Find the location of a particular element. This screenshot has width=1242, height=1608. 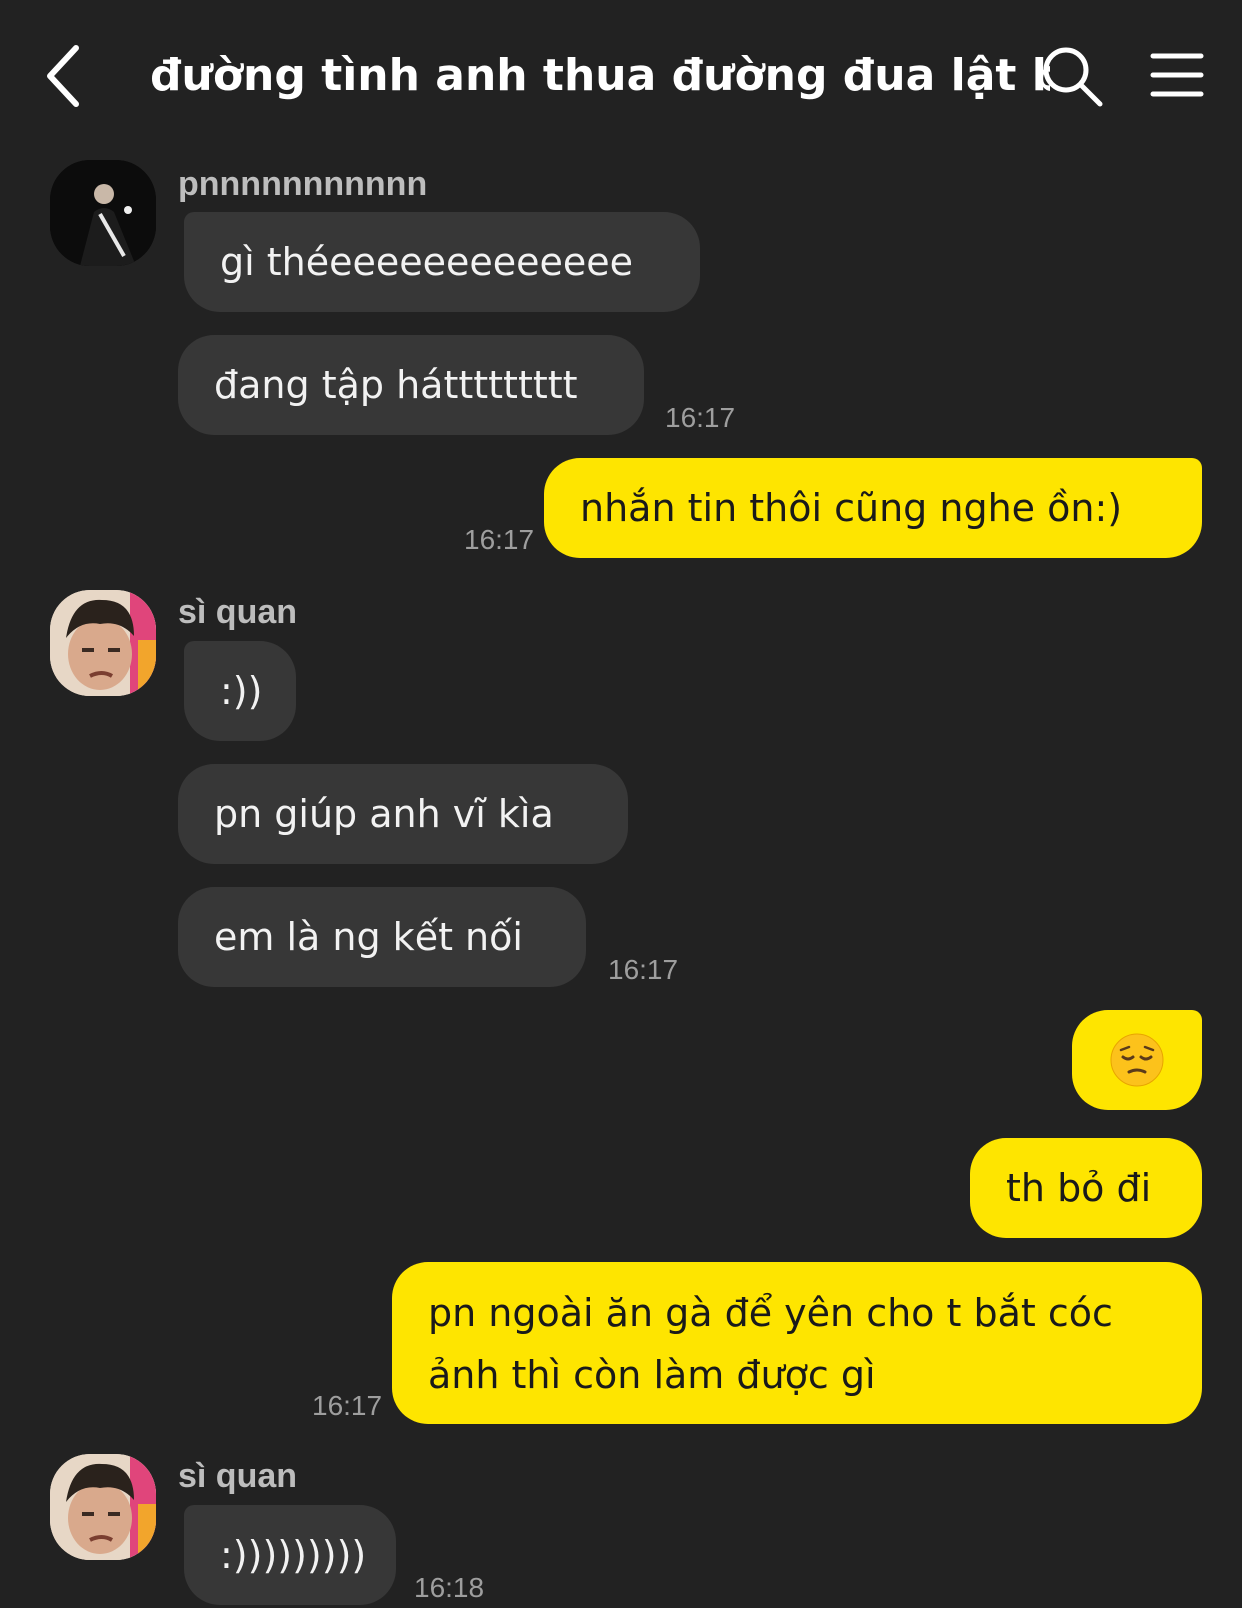

back-button is located at coordinates (66, 76).